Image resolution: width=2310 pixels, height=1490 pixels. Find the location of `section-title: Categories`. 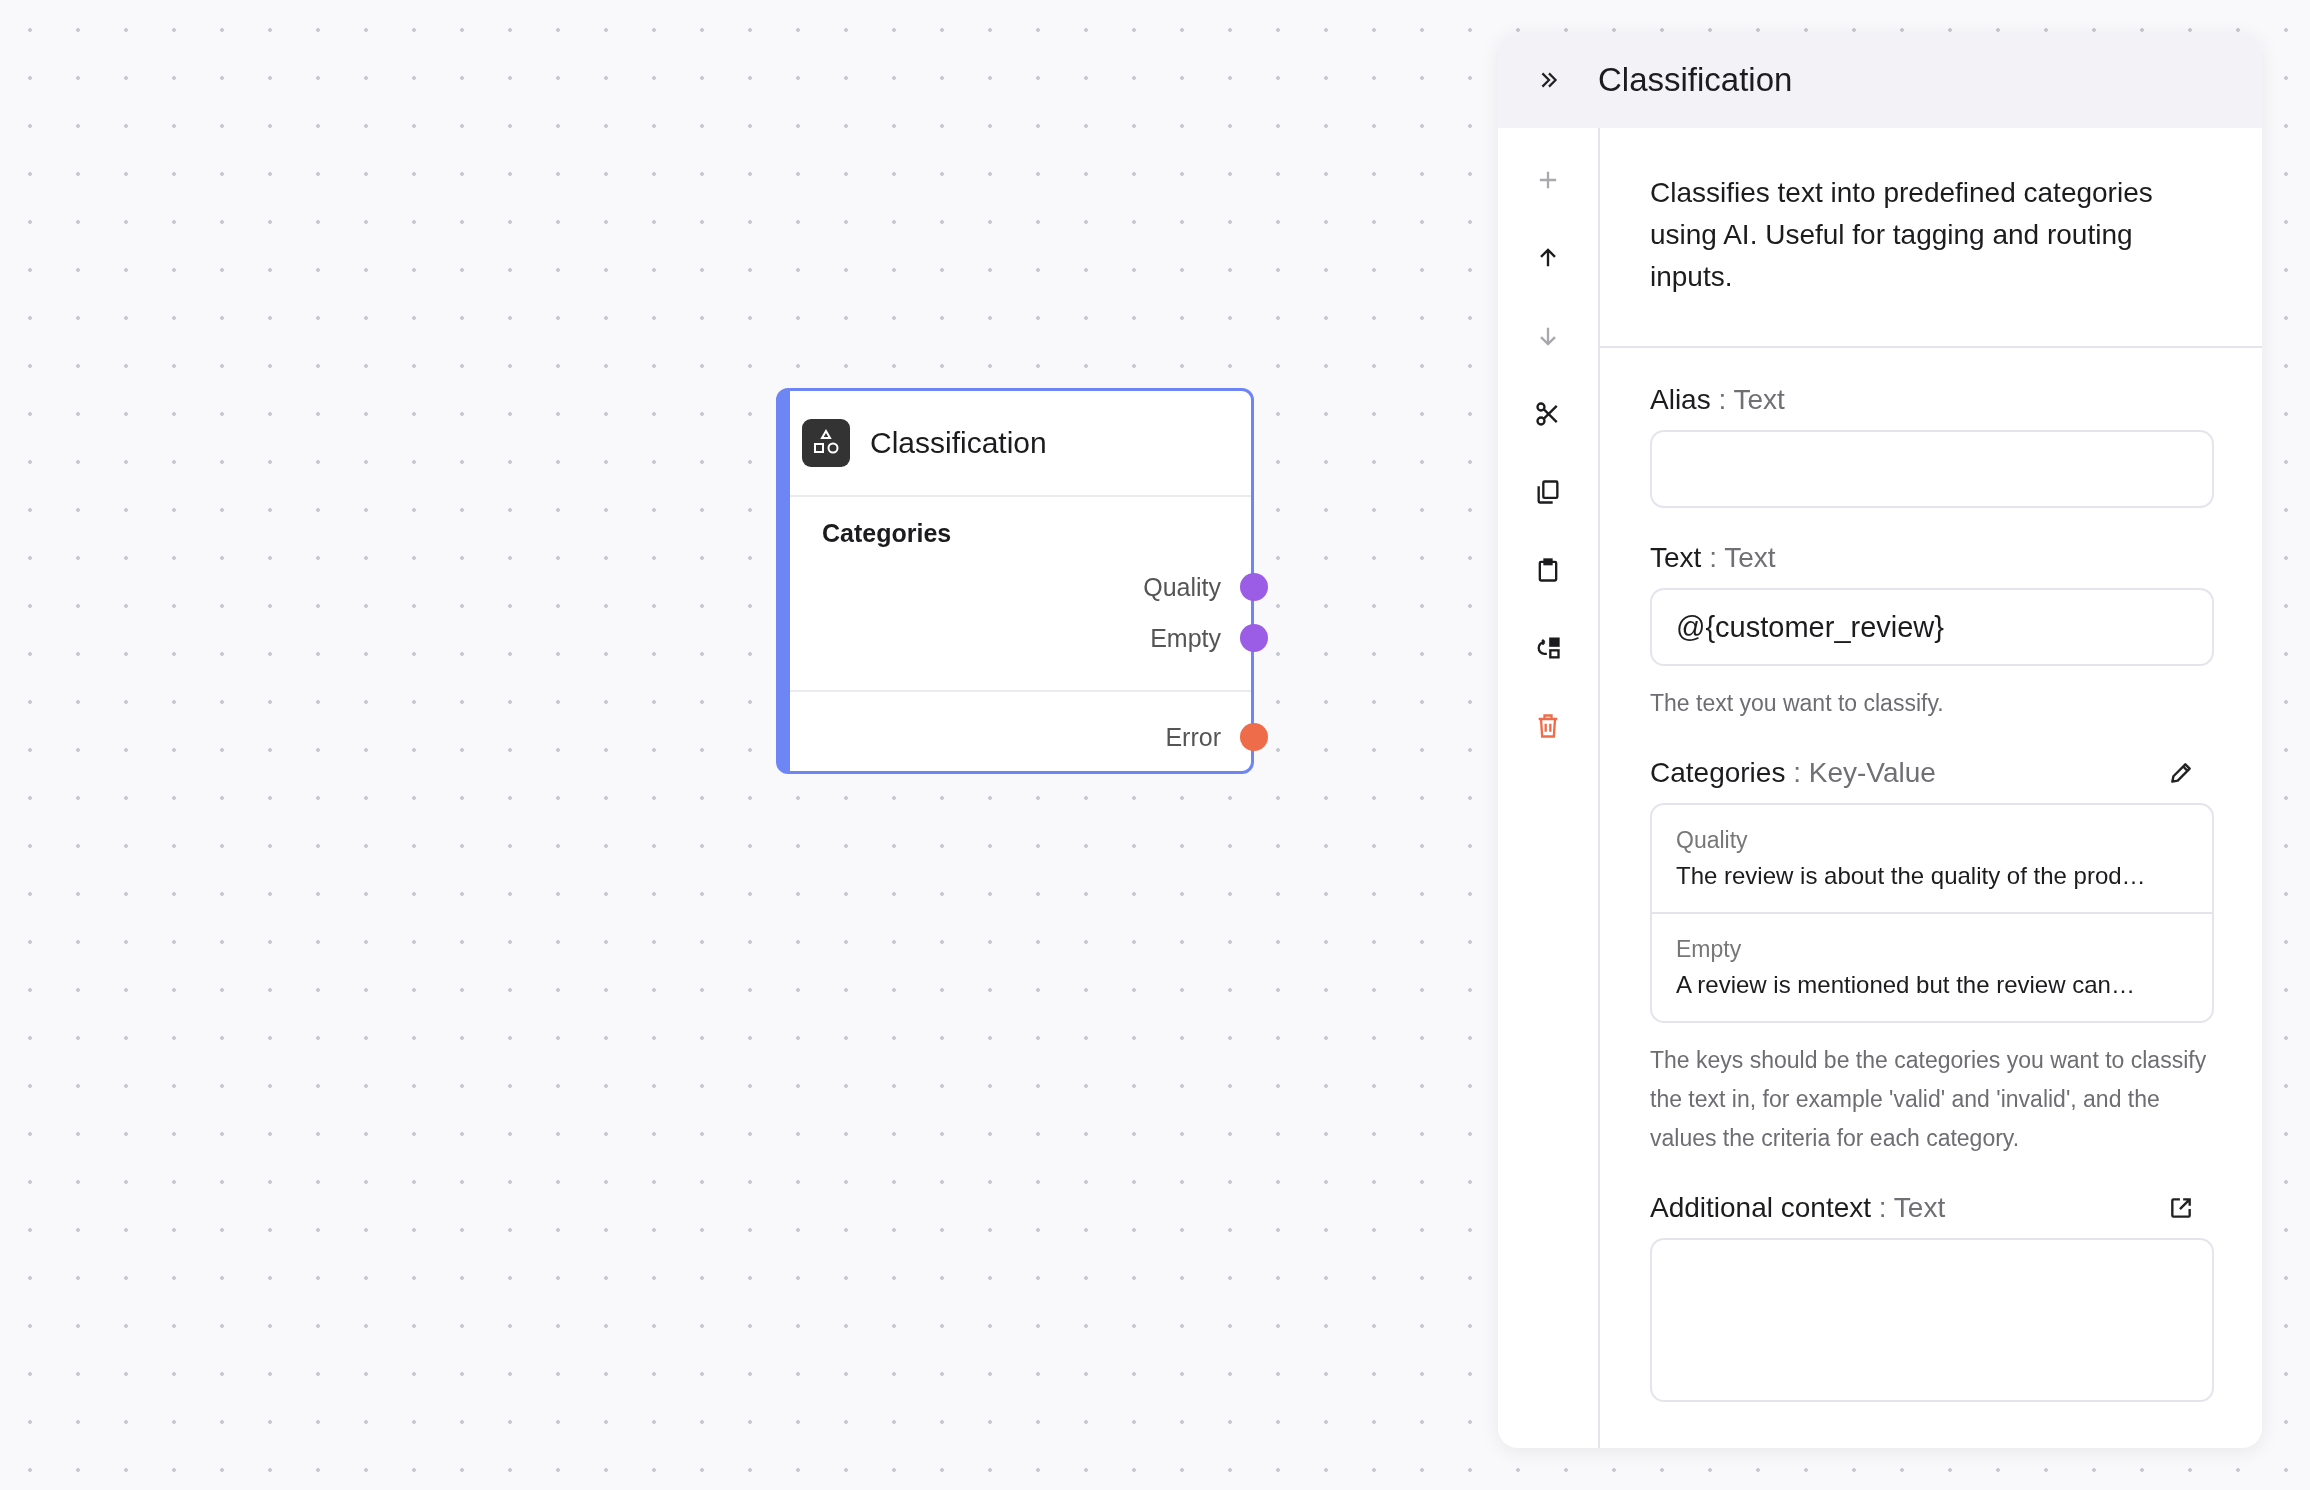

section-title: Categories is located at coordinates (887, 533).